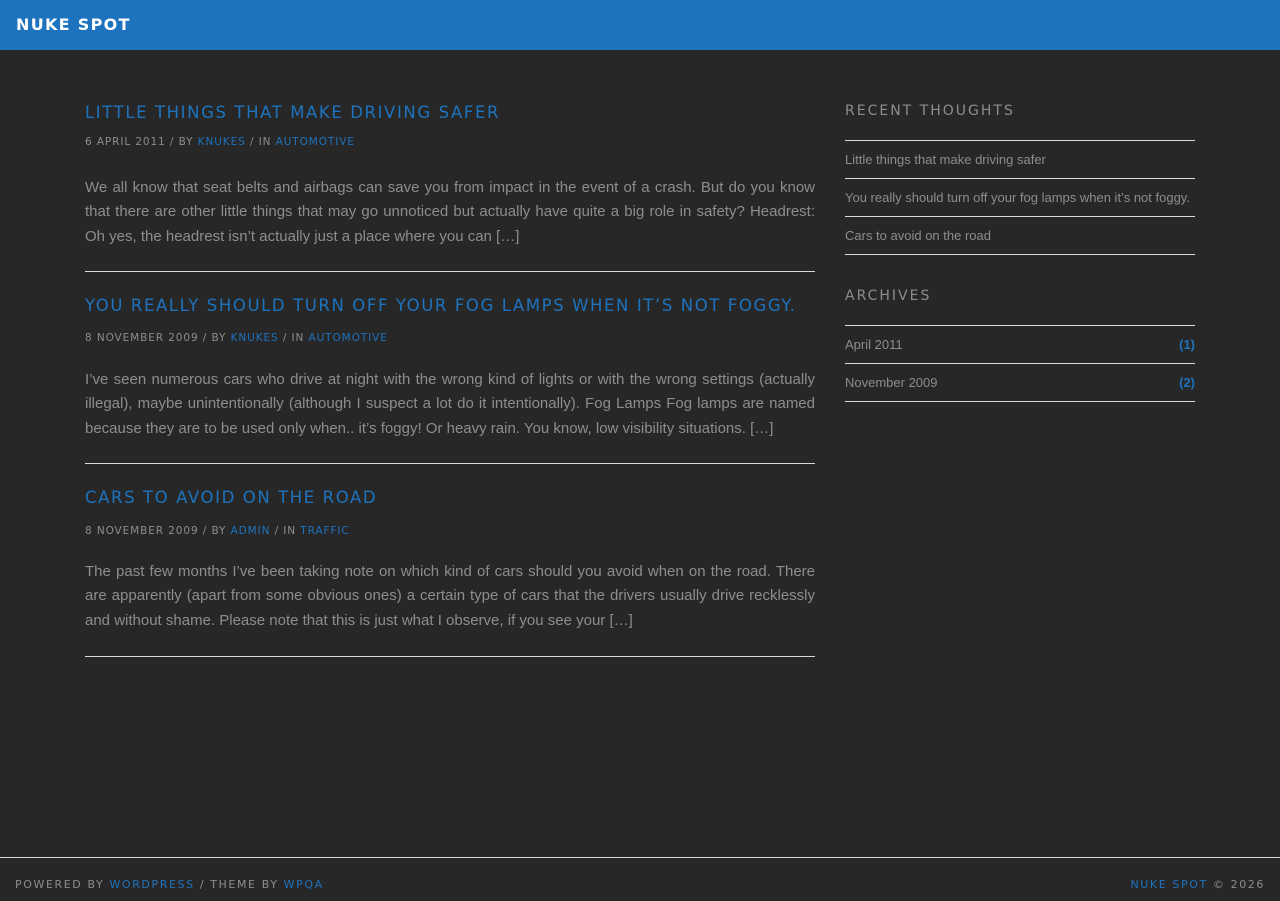 Image resolution: width=1280 pixels, height=901 pixels. Describe the element at coordinates (304, 884) in the screenshot. I see `wpqa-link: WPQA` at that location.